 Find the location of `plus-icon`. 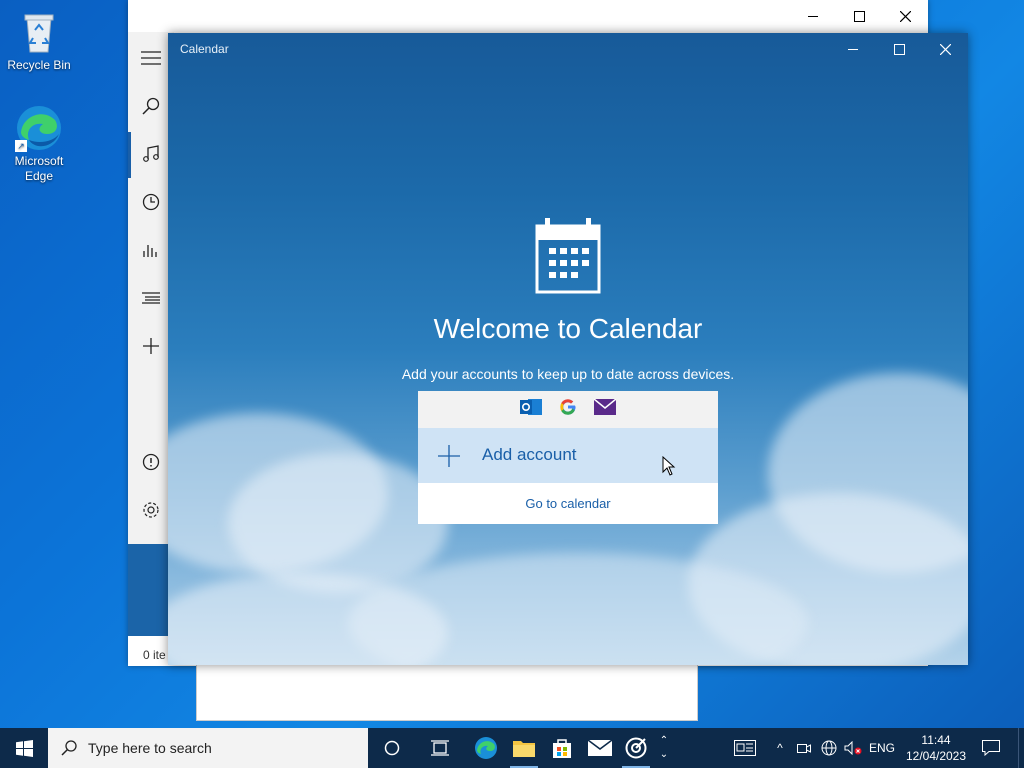

plus-icon is located at coordinates (449, 456).